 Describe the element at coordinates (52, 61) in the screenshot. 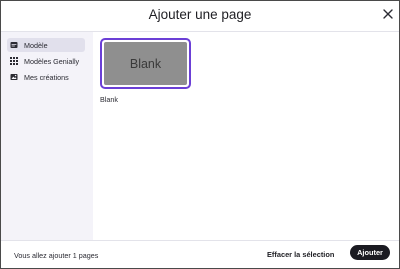

I see `sidebar-item-label: Modèles Genially` at that location.